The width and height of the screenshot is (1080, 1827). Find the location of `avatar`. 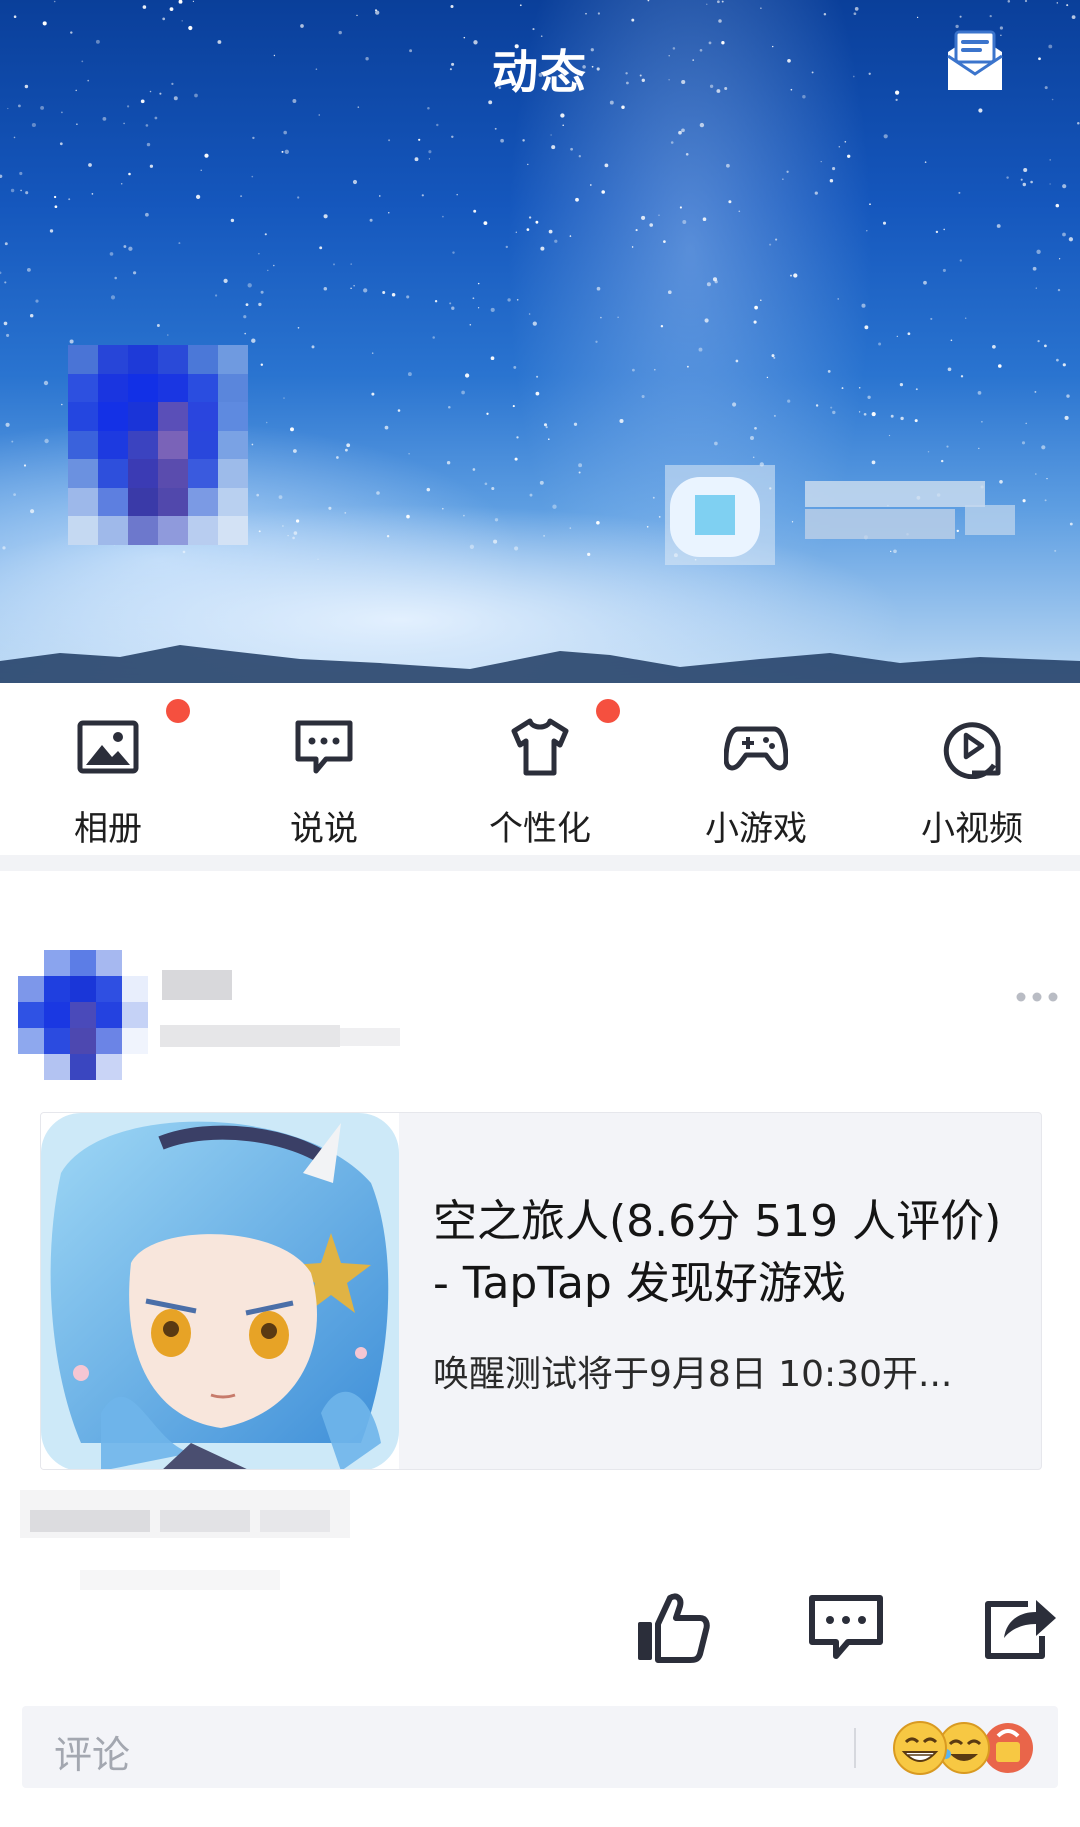

avatar is located at coordinates (158, 445).